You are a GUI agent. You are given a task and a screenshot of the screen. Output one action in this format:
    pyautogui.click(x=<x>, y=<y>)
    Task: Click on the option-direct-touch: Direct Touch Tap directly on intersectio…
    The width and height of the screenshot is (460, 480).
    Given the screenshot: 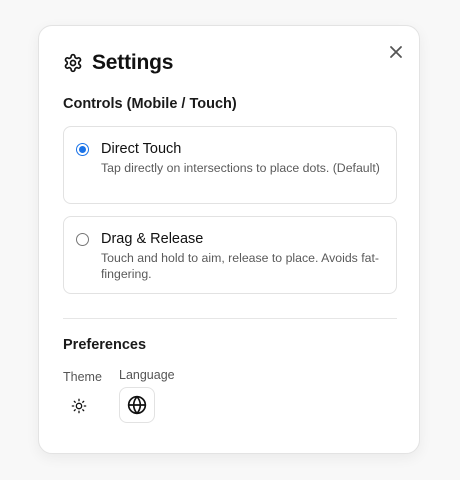 What is the action you would take?
    pyautogui.click(x=230, y=165)
    